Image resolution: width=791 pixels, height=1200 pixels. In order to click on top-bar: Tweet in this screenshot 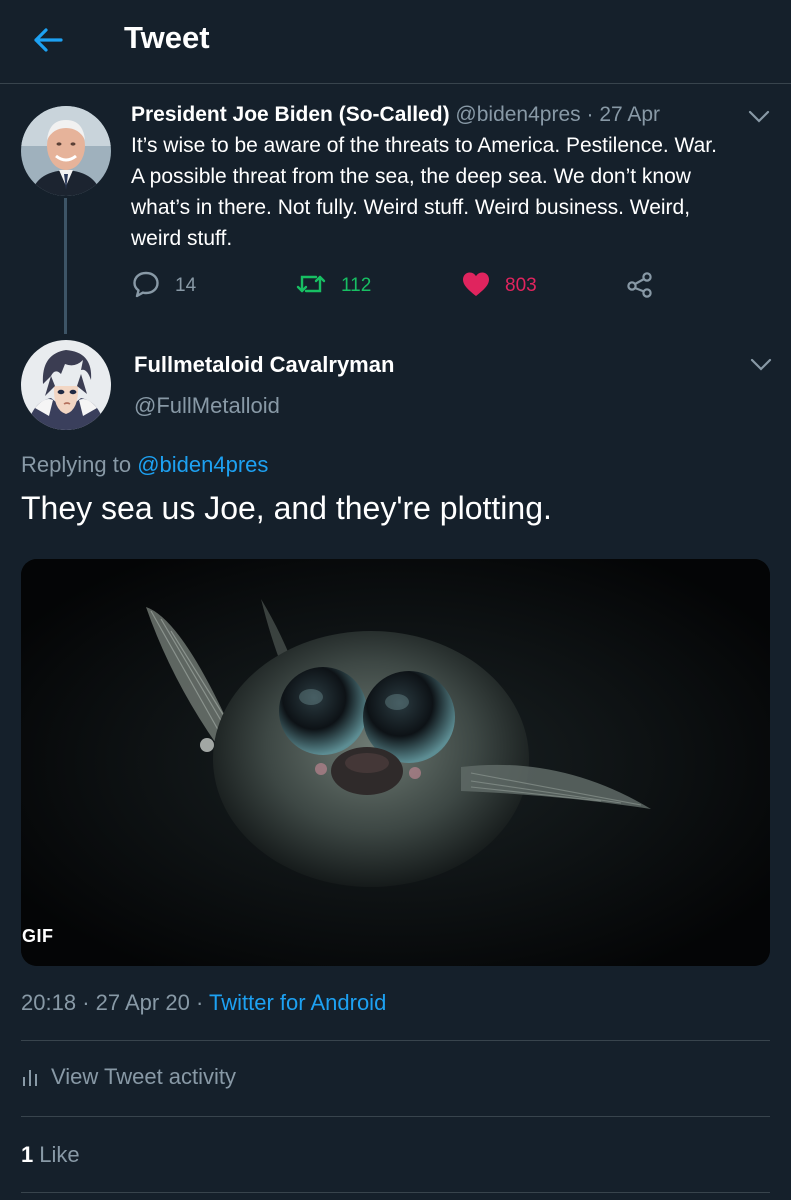, I will do `click(395, 42)`.